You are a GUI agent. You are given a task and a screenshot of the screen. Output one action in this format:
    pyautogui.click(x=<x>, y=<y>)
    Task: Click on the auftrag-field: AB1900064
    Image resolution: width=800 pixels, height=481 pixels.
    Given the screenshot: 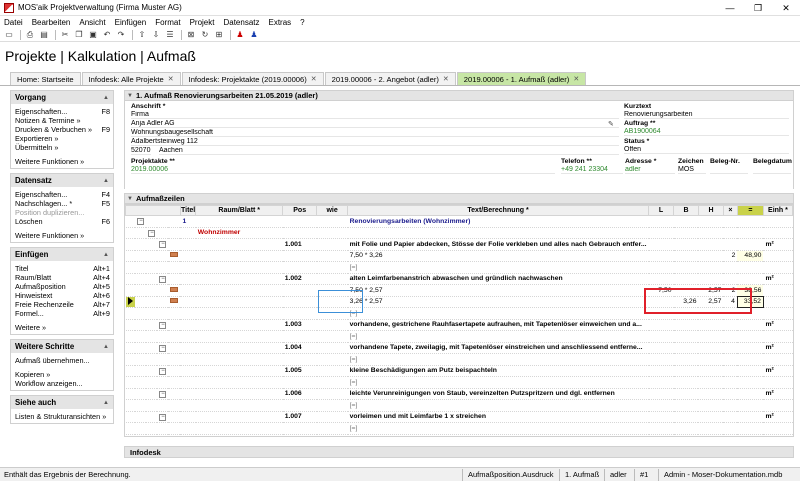 What is the action you would take?
    pyautogui.click(x=706, y=132)
    